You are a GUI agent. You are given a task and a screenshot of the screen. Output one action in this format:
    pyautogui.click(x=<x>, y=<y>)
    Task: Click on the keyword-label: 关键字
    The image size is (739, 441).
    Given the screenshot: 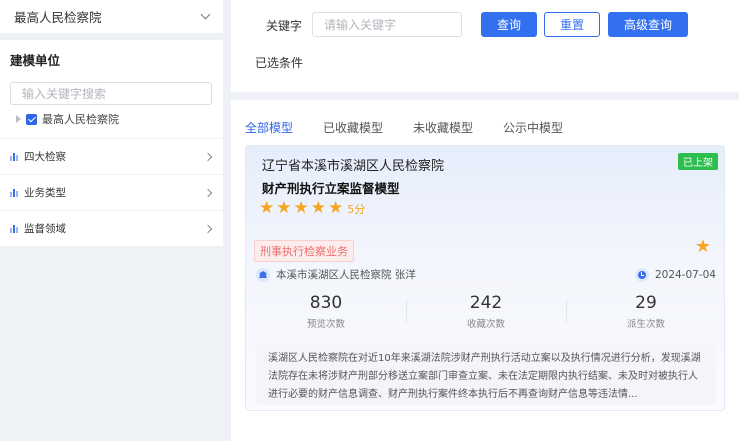 What is the action you would take?
    pyautogui.click(x=284, y=26)
    